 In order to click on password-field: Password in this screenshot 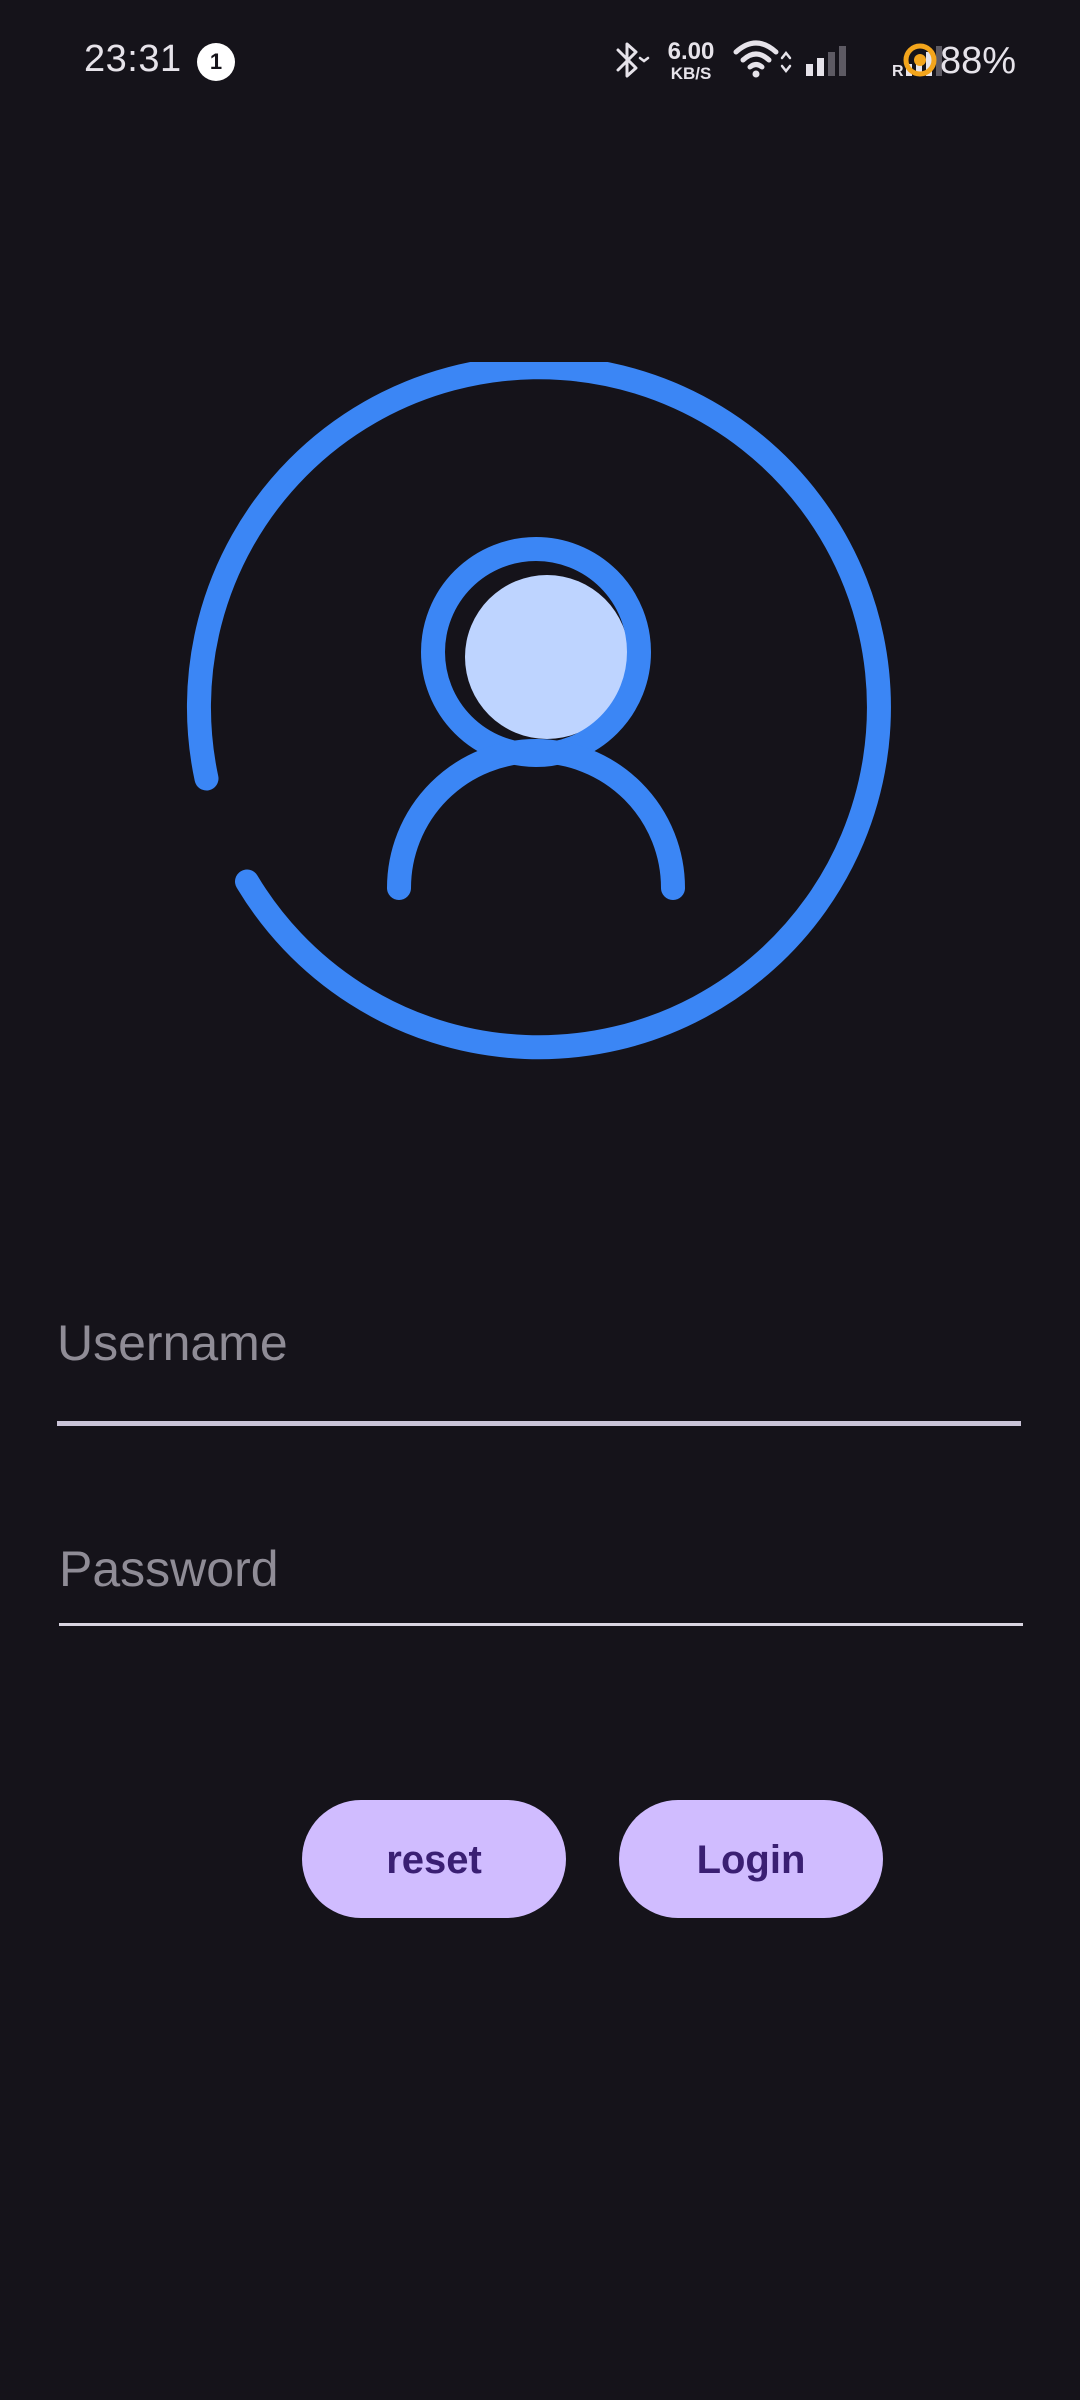, I will do `click(541, 1575)`.